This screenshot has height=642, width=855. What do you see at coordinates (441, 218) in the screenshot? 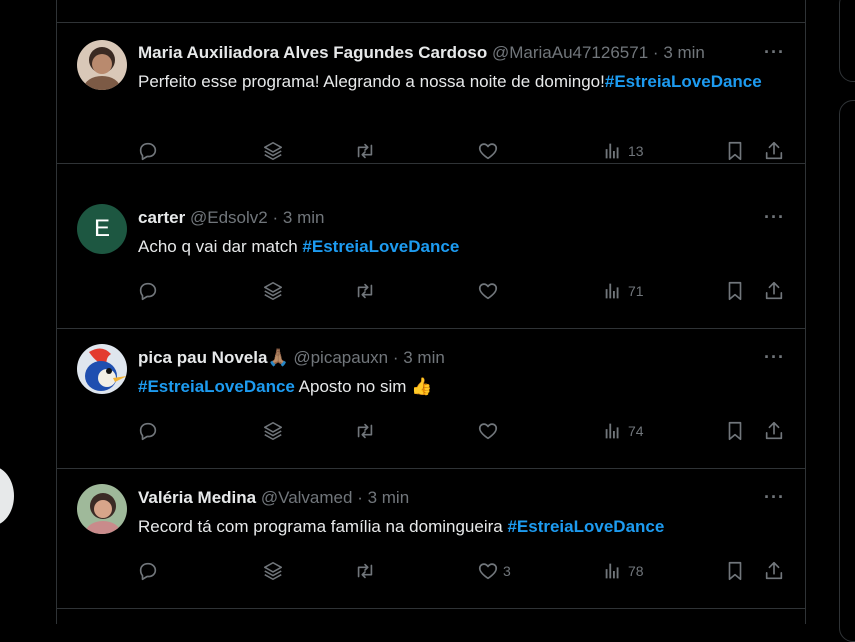
I see `tweet-header: carter @Edsolv2 · 3 min` at bounding box center [441, 218].